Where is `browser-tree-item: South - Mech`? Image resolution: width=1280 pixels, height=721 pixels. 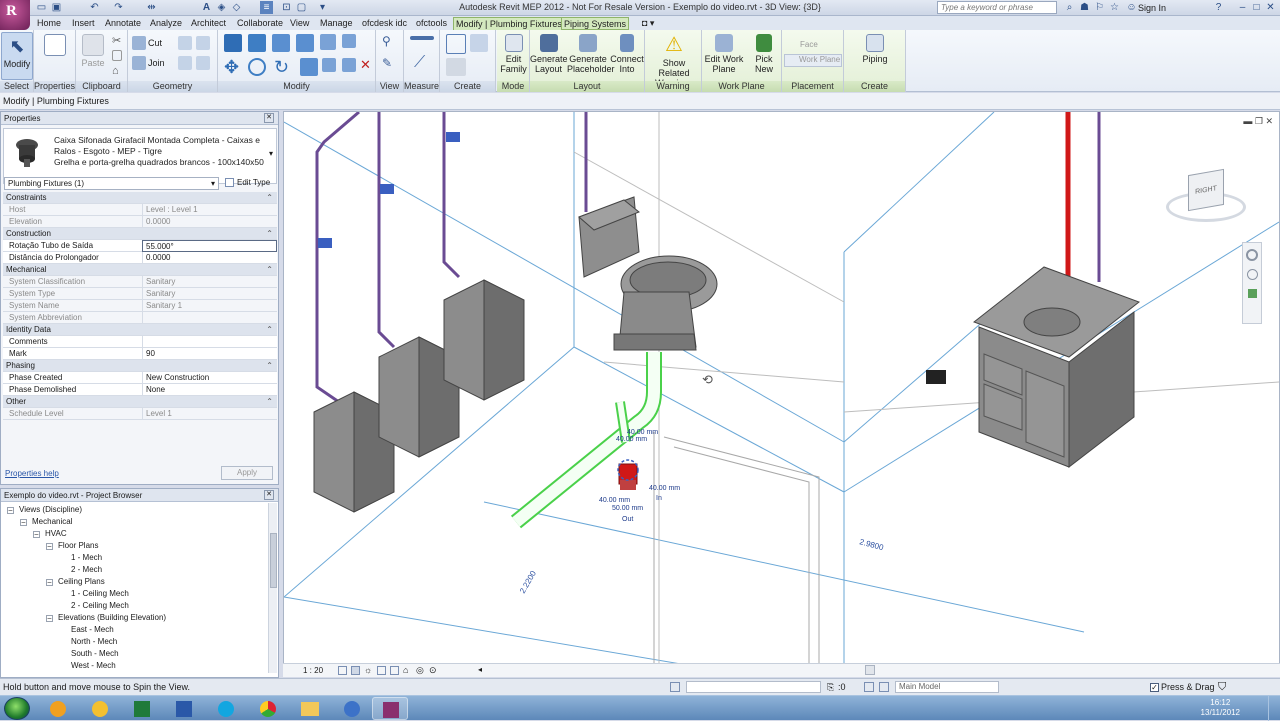
browser-tree-item: South - Mech is located at coordinates (95, 654).